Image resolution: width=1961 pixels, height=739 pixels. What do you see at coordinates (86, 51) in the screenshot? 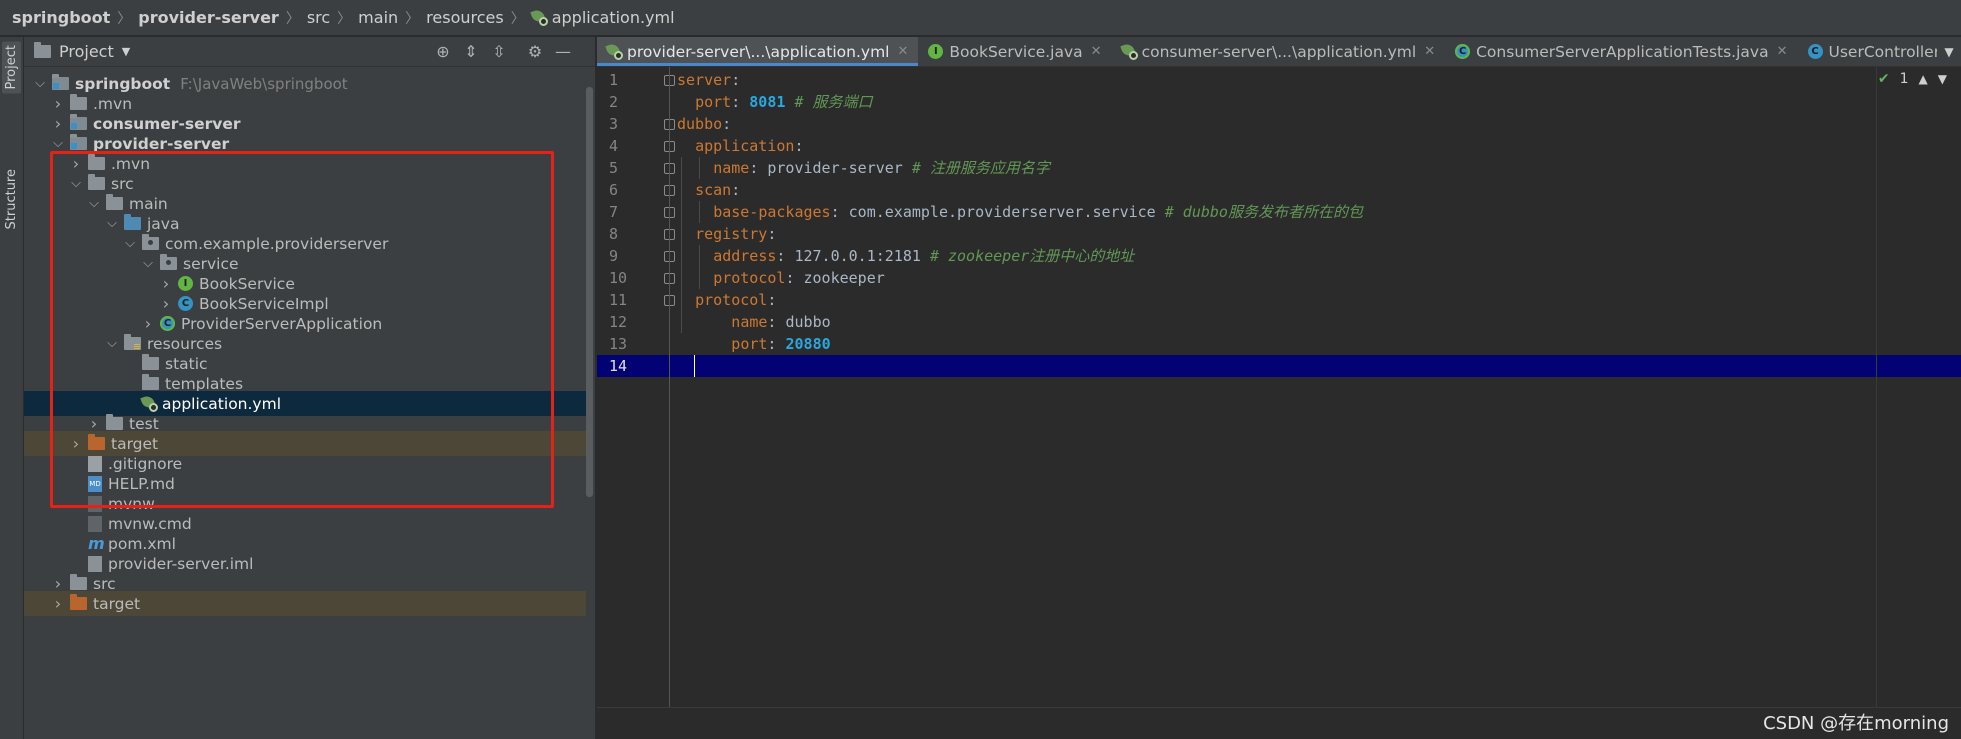
I see `project-view-selector: Project` at bounding box center [86, 51].